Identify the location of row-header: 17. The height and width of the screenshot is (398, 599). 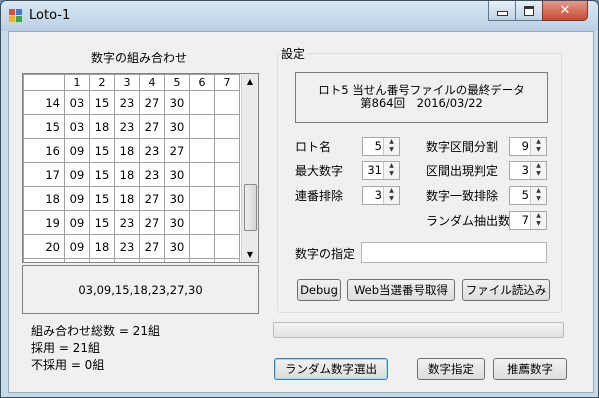
(44, 174).